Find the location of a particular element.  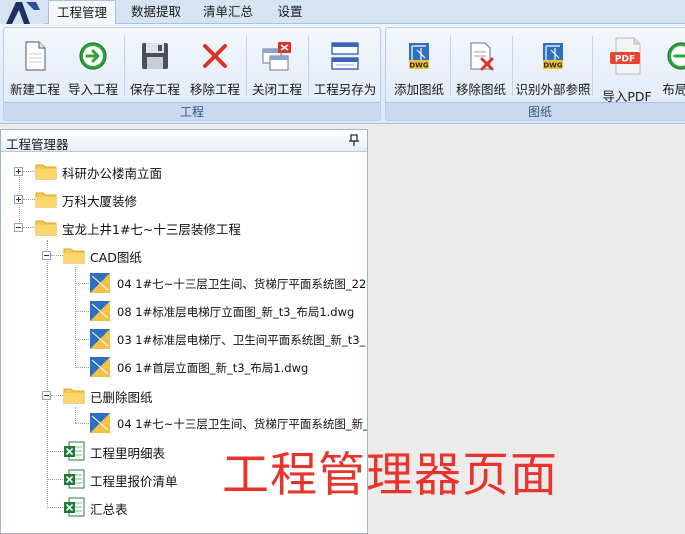

save-project-as-label: 工程另存为 is located at coordinates (345, 89).